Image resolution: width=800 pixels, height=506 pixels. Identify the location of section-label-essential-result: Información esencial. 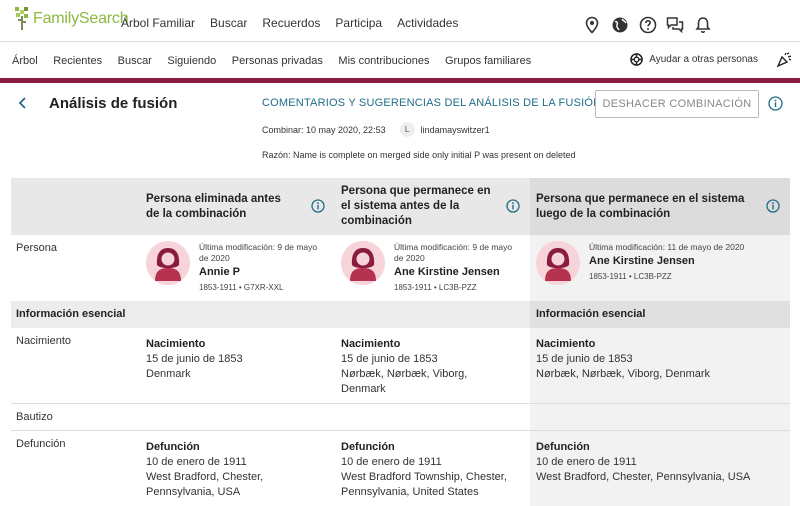
(591, 314).